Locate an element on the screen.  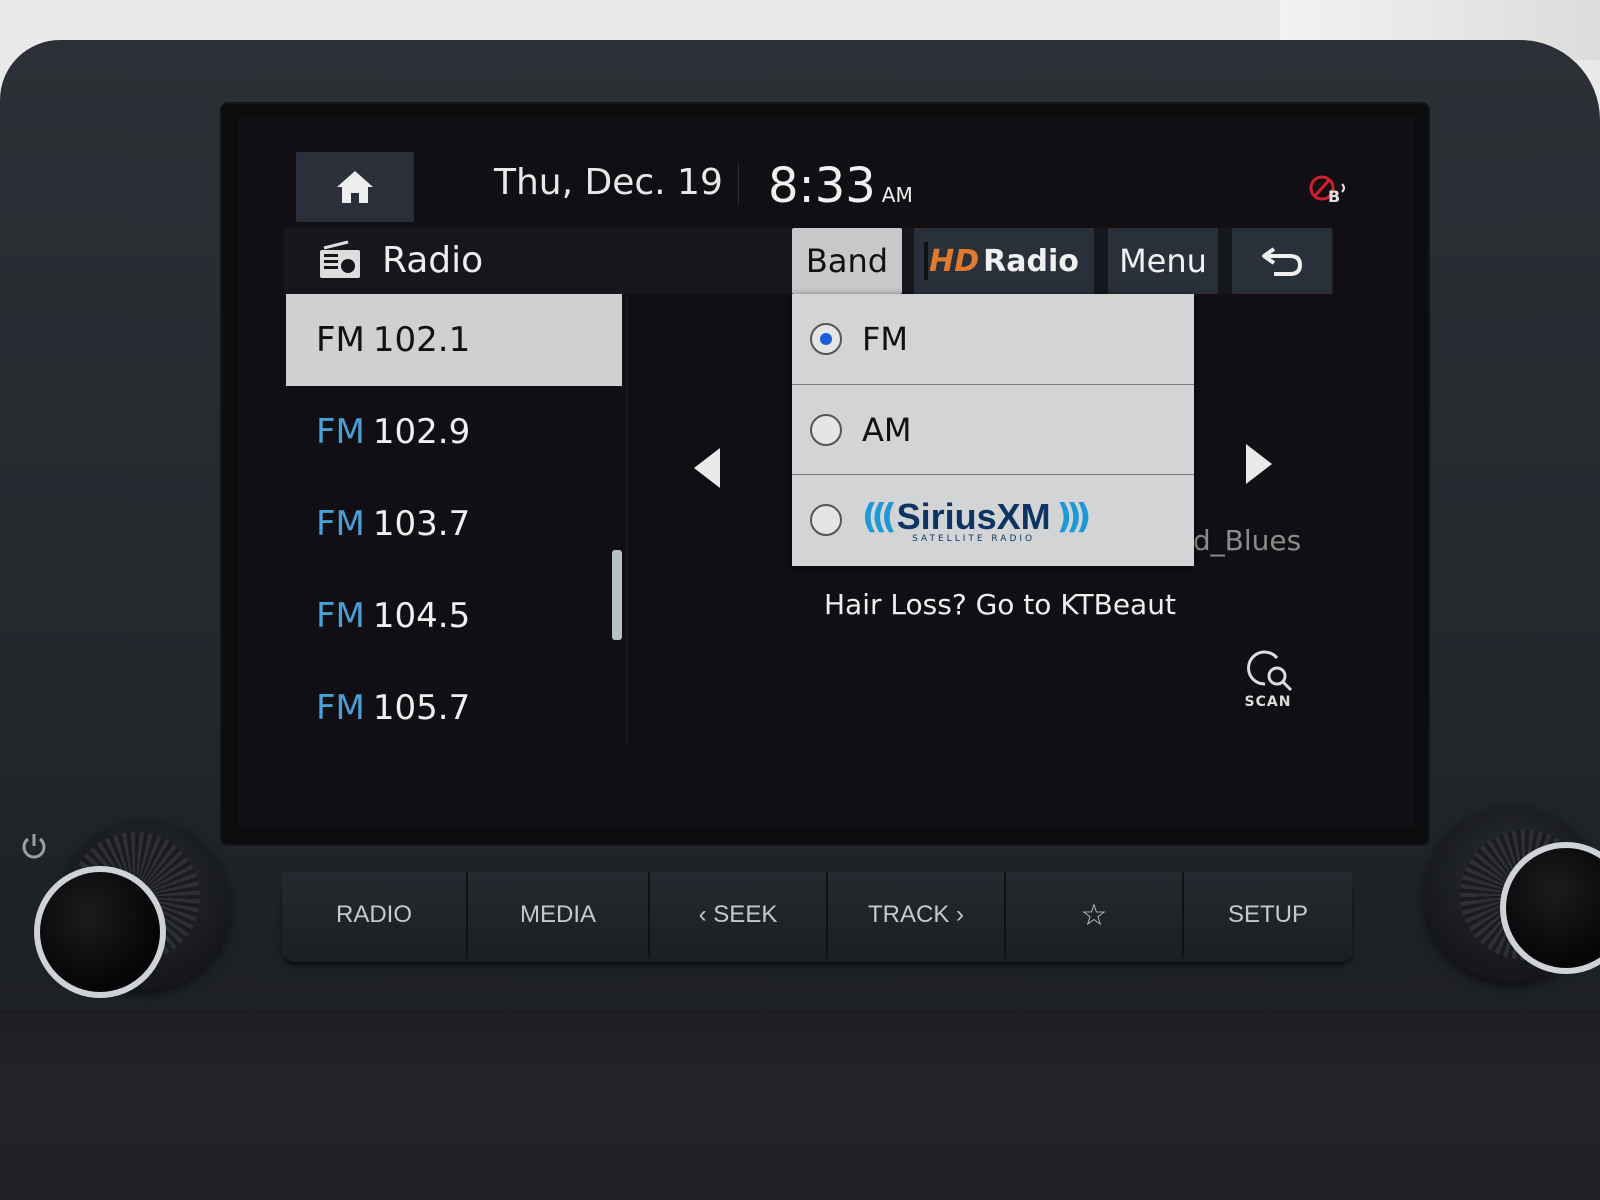
band-dropdown: FM AM ((( SiriusXM ))) SATELLITE RADIO is located at coordinates (993, 430).